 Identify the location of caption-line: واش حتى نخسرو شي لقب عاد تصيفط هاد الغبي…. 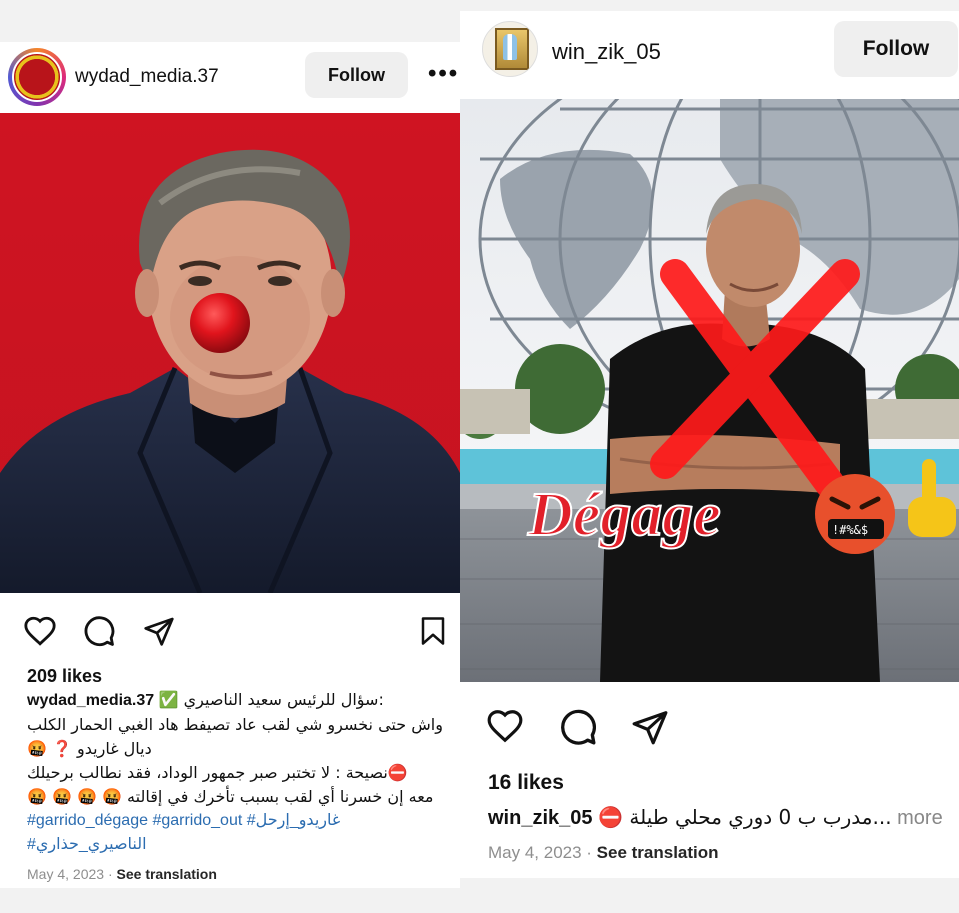
(235, 724).